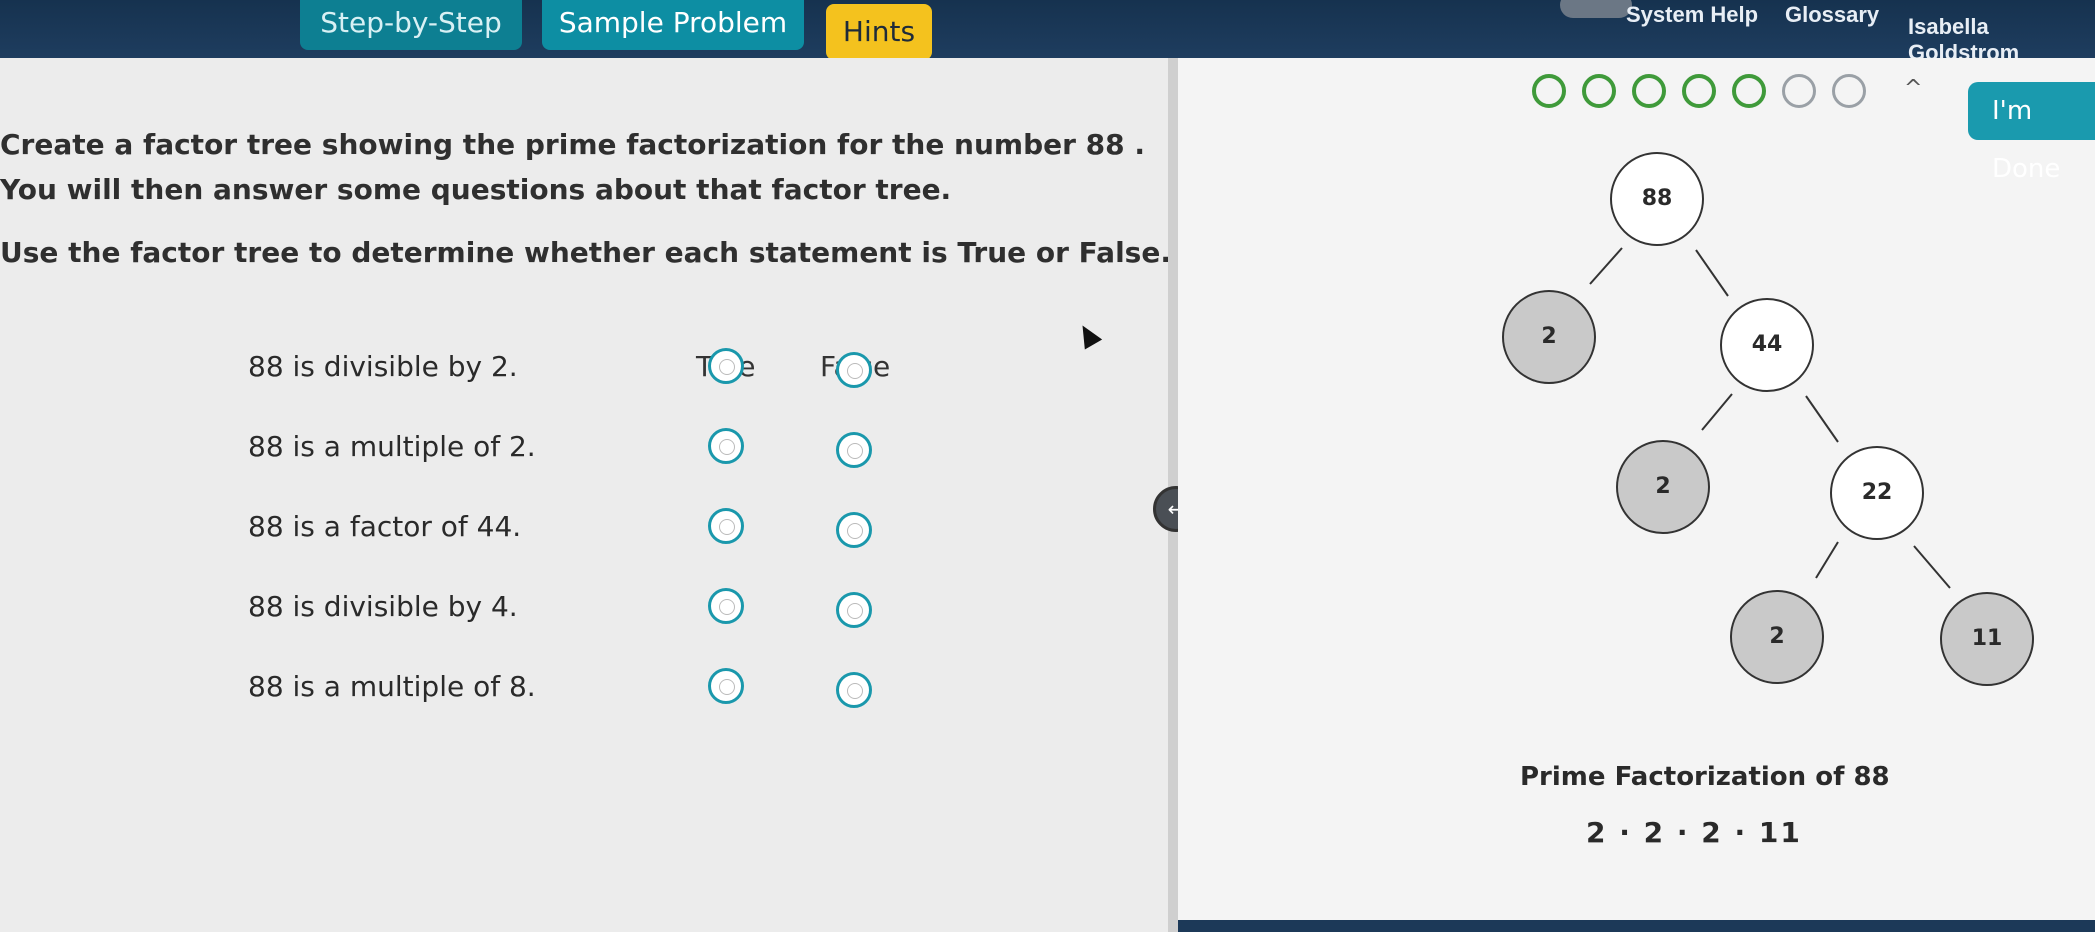 The width and height of the screenshot is (2095, 932). What do you see at coordinates (598, 614) in the screenshot?
I see `statement-row: 88 is divisible by 4.` at bounding box center [598, 614].